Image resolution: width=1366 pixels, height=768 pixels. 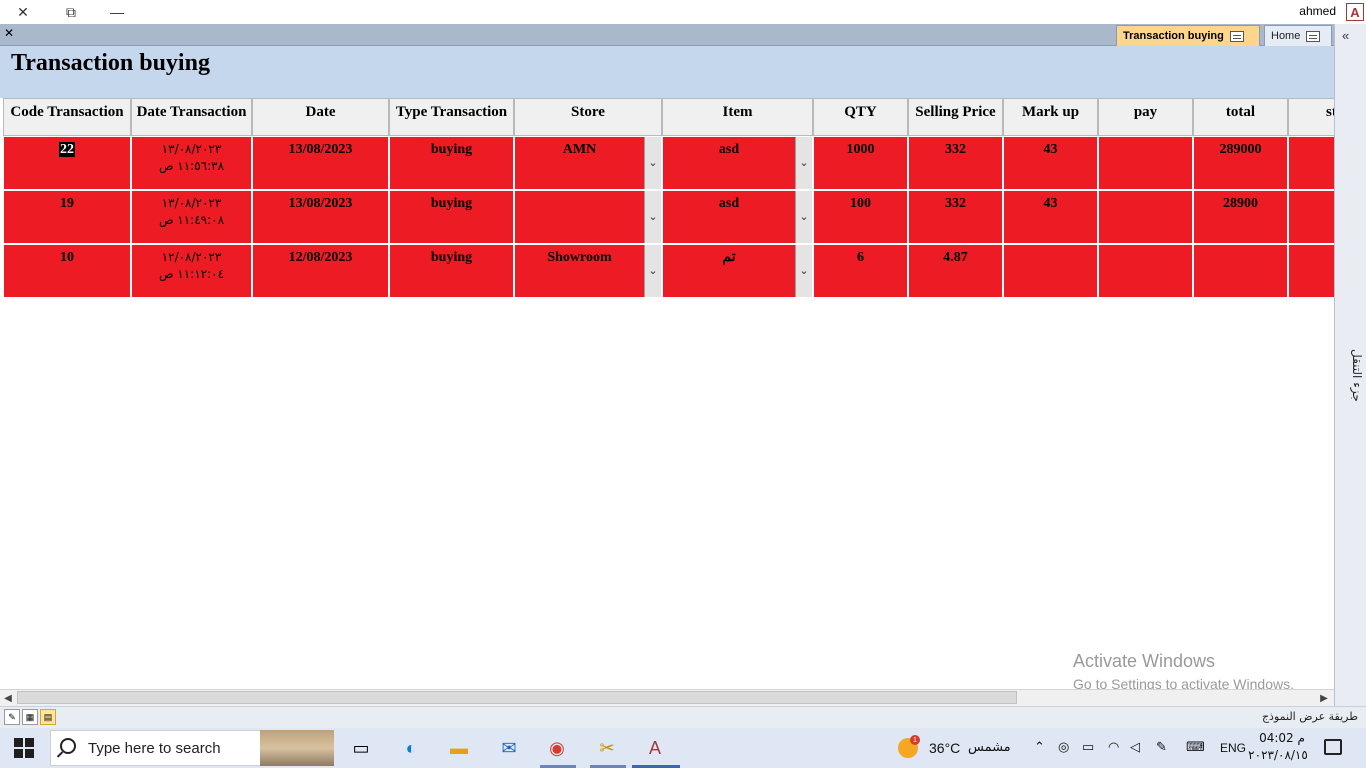 I want to click on cell-store-combo: ⌄, so click(x=588, y=217).